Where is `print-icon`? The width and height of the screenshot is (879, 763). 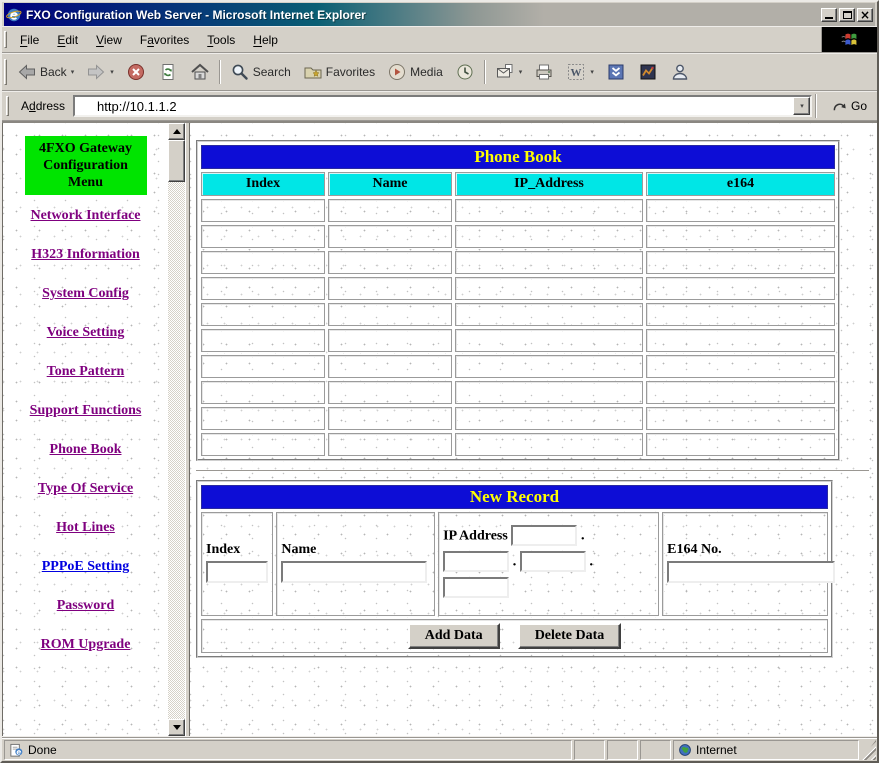
print-icon is located at coordinates (544, 72).